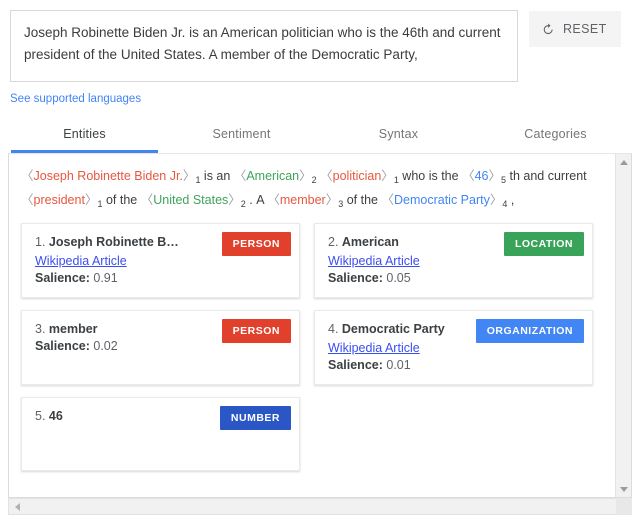 This screenshot has height=523, width=640. What do you see at coordinates (73, 329) in the screenshot?
I see `entity-card-name: member` at bounding box center [73, 329].